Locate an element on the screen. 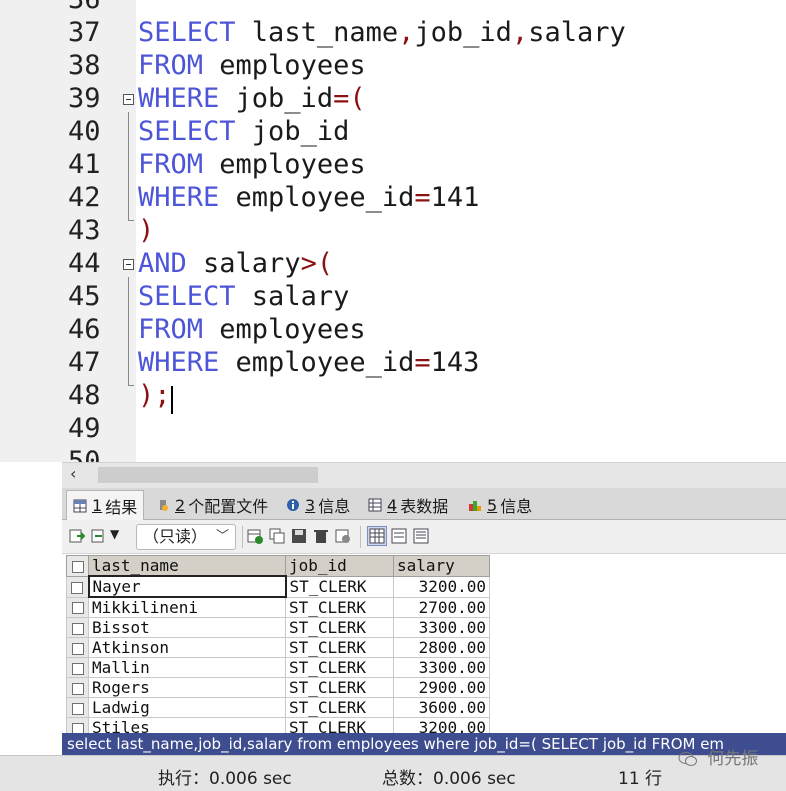 The width and height of the screenshot is (786, 791). sql-token: salary is located at coordinates (292, 296).